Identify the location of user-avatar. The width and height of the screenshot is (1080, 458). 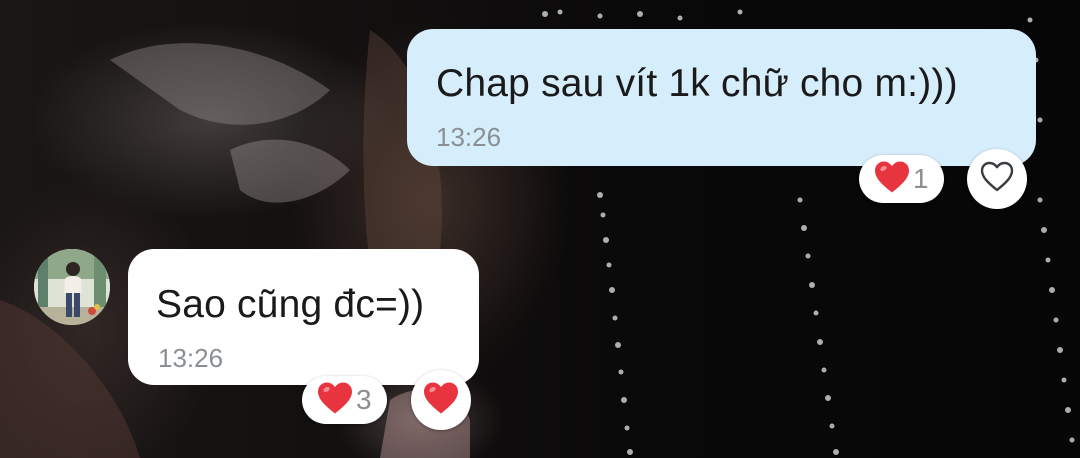
(72, 287).